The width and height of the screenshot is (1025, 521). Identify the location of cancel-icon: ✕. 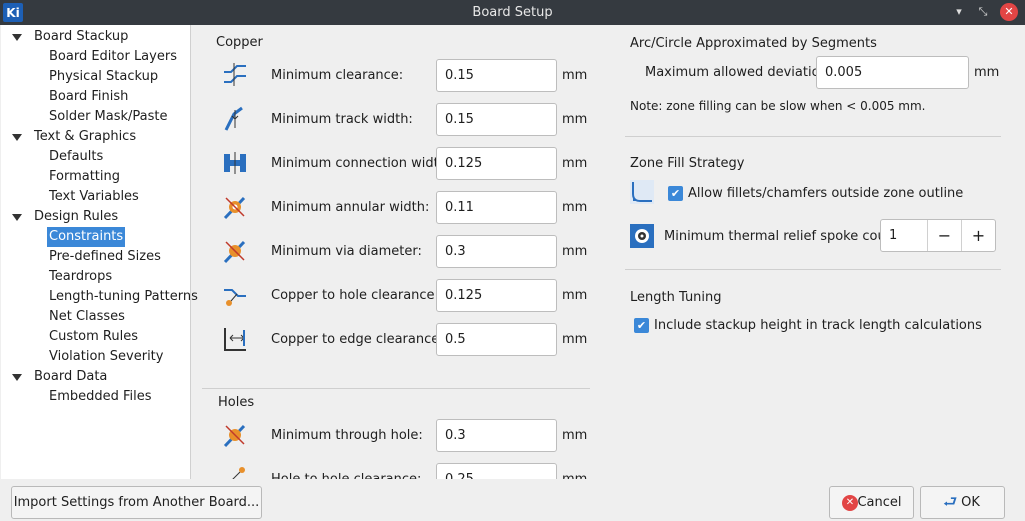
(850, 503).